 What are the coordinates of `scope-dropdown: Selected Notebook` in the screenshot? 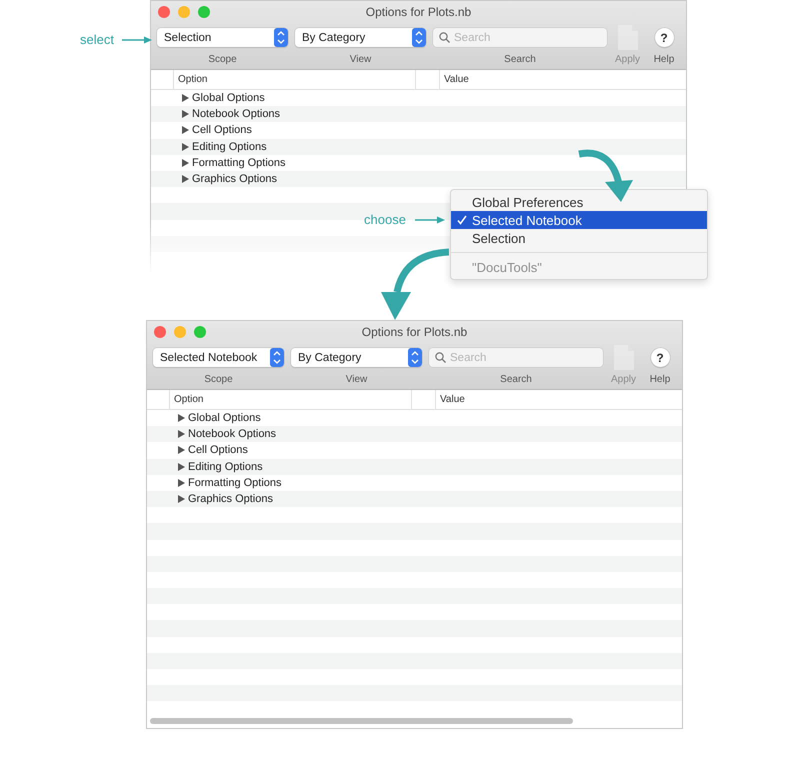 It's located at (218, 357).